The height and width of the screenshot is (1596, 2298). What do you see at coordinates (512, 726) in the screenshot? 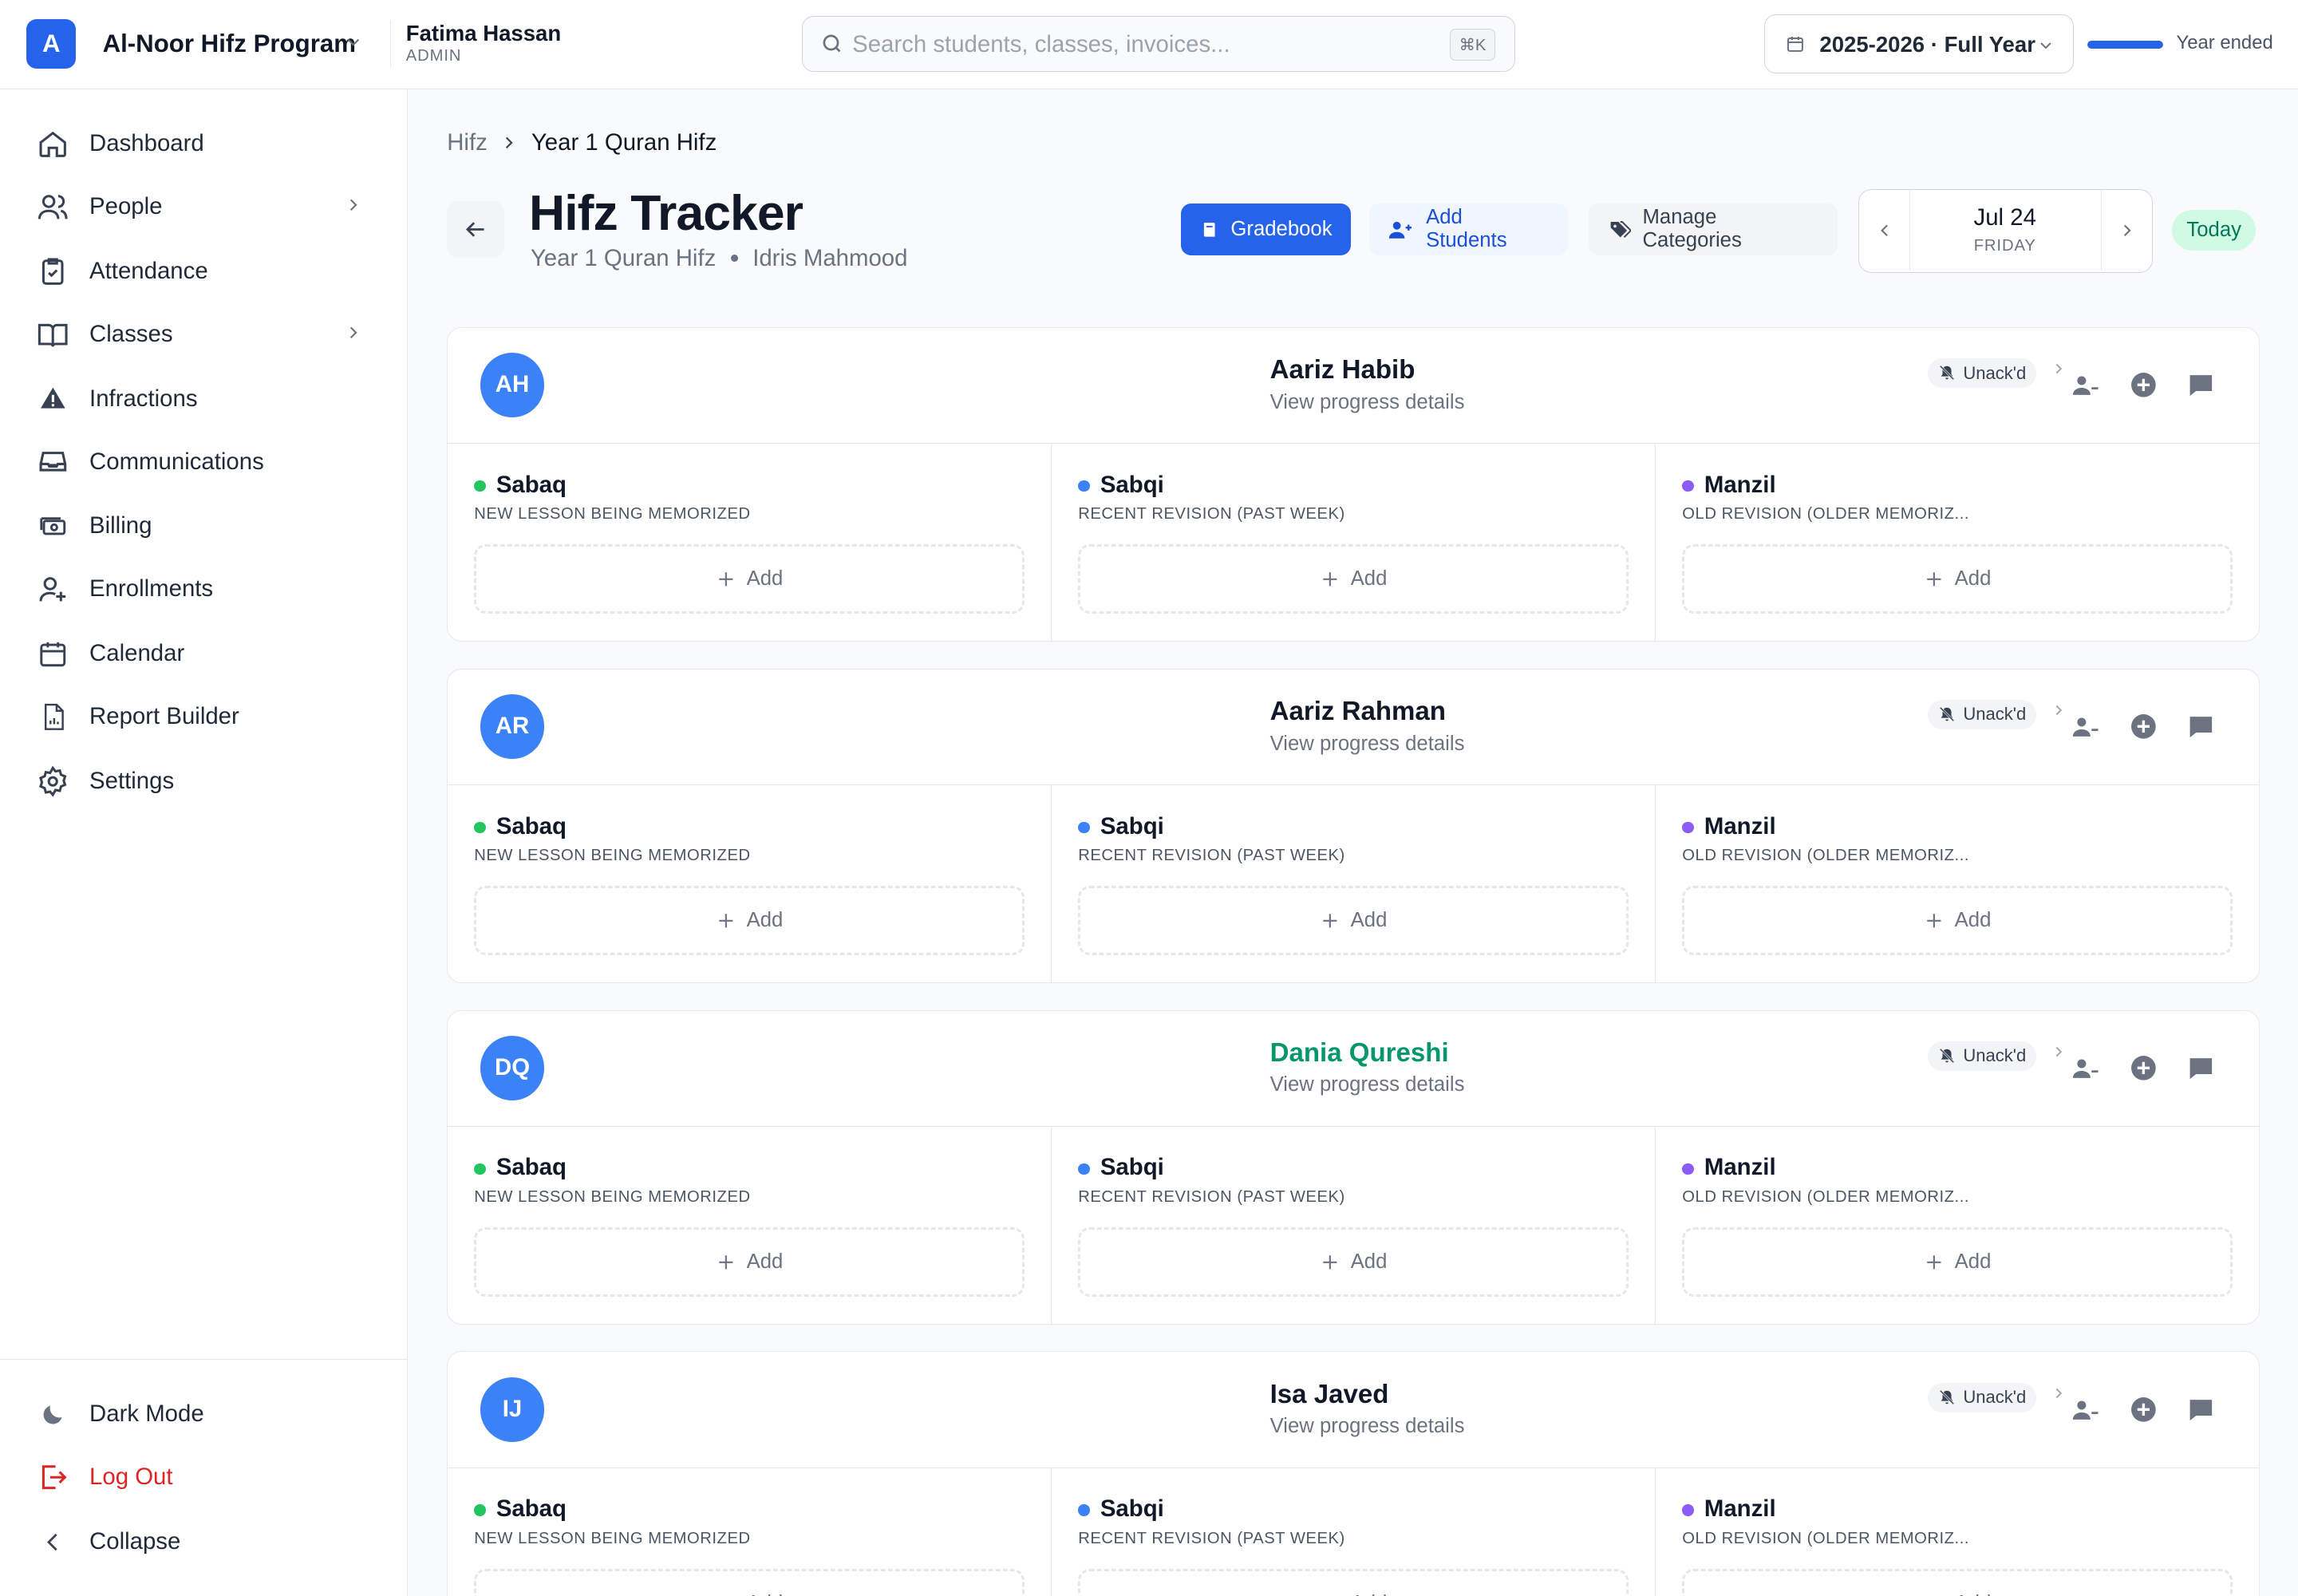
I see `avatar: AR` at bounding box center [512, 726].